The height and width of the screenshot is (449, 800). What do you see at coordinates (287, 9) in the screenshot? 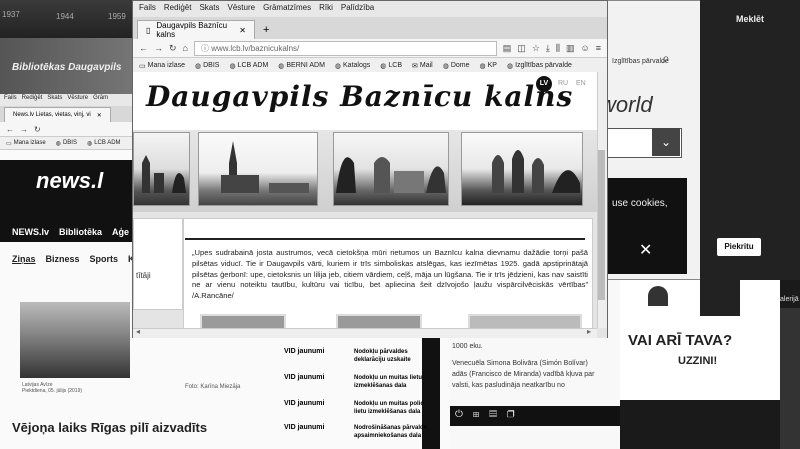
I see `menu-item: Grāmatzīmes` at bounding box center [287, 9].